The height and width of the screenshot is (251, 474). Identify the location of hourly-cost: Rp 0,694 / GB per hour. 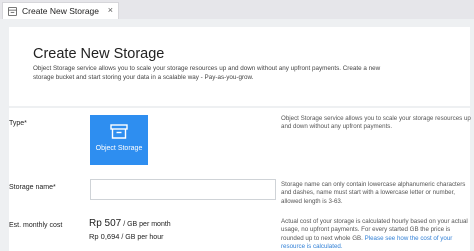
(126, 236).